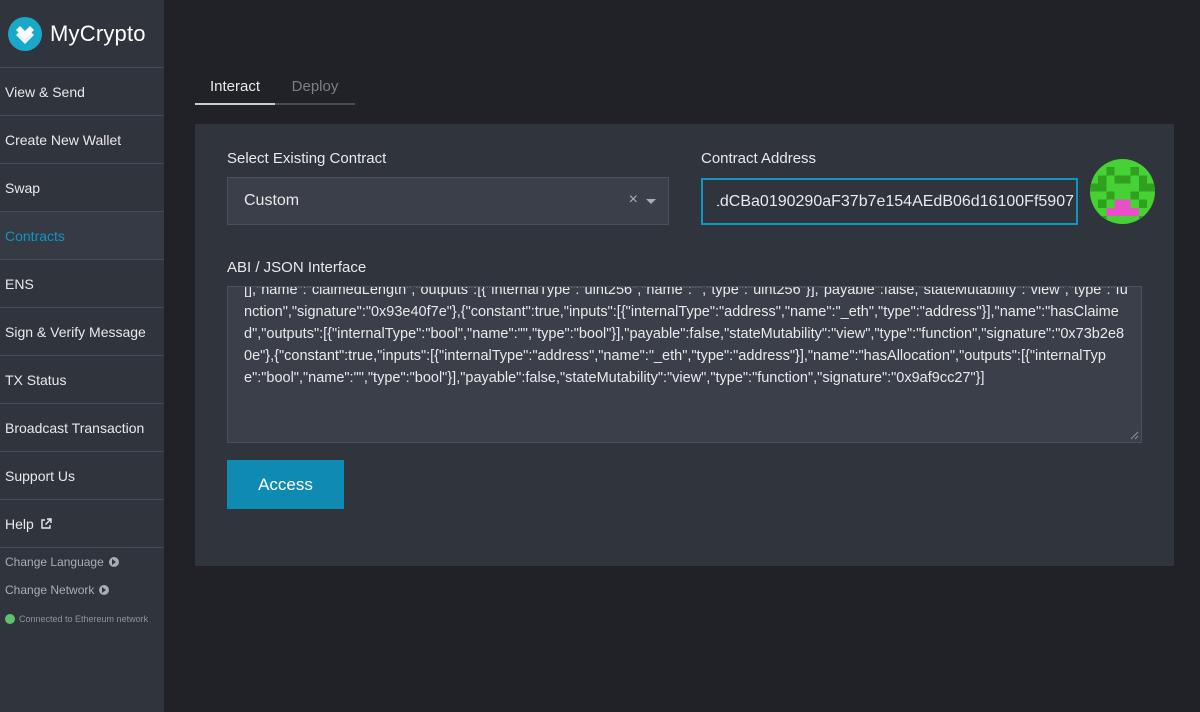  What do you see at coordinates (1134, 435) in the screenshot?
I see `resize-grip-icon` at bounding box center [1134, 435].